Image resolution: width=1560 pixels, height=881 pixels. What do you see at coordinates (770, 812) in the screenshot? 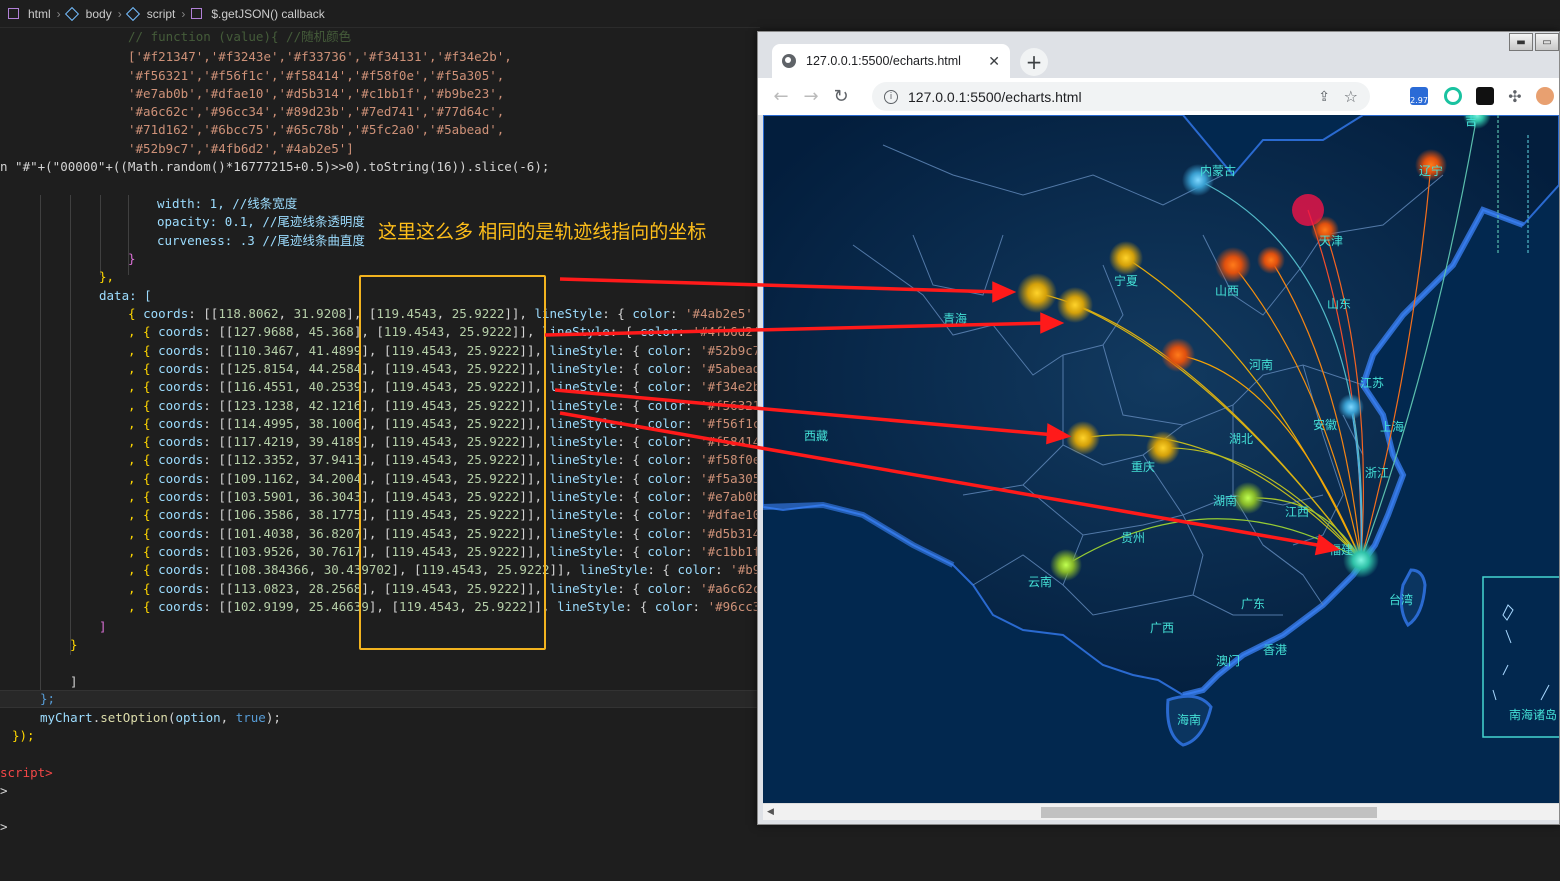
I see `scroll-left-icon: ◀` at bounding box center [770, 812].